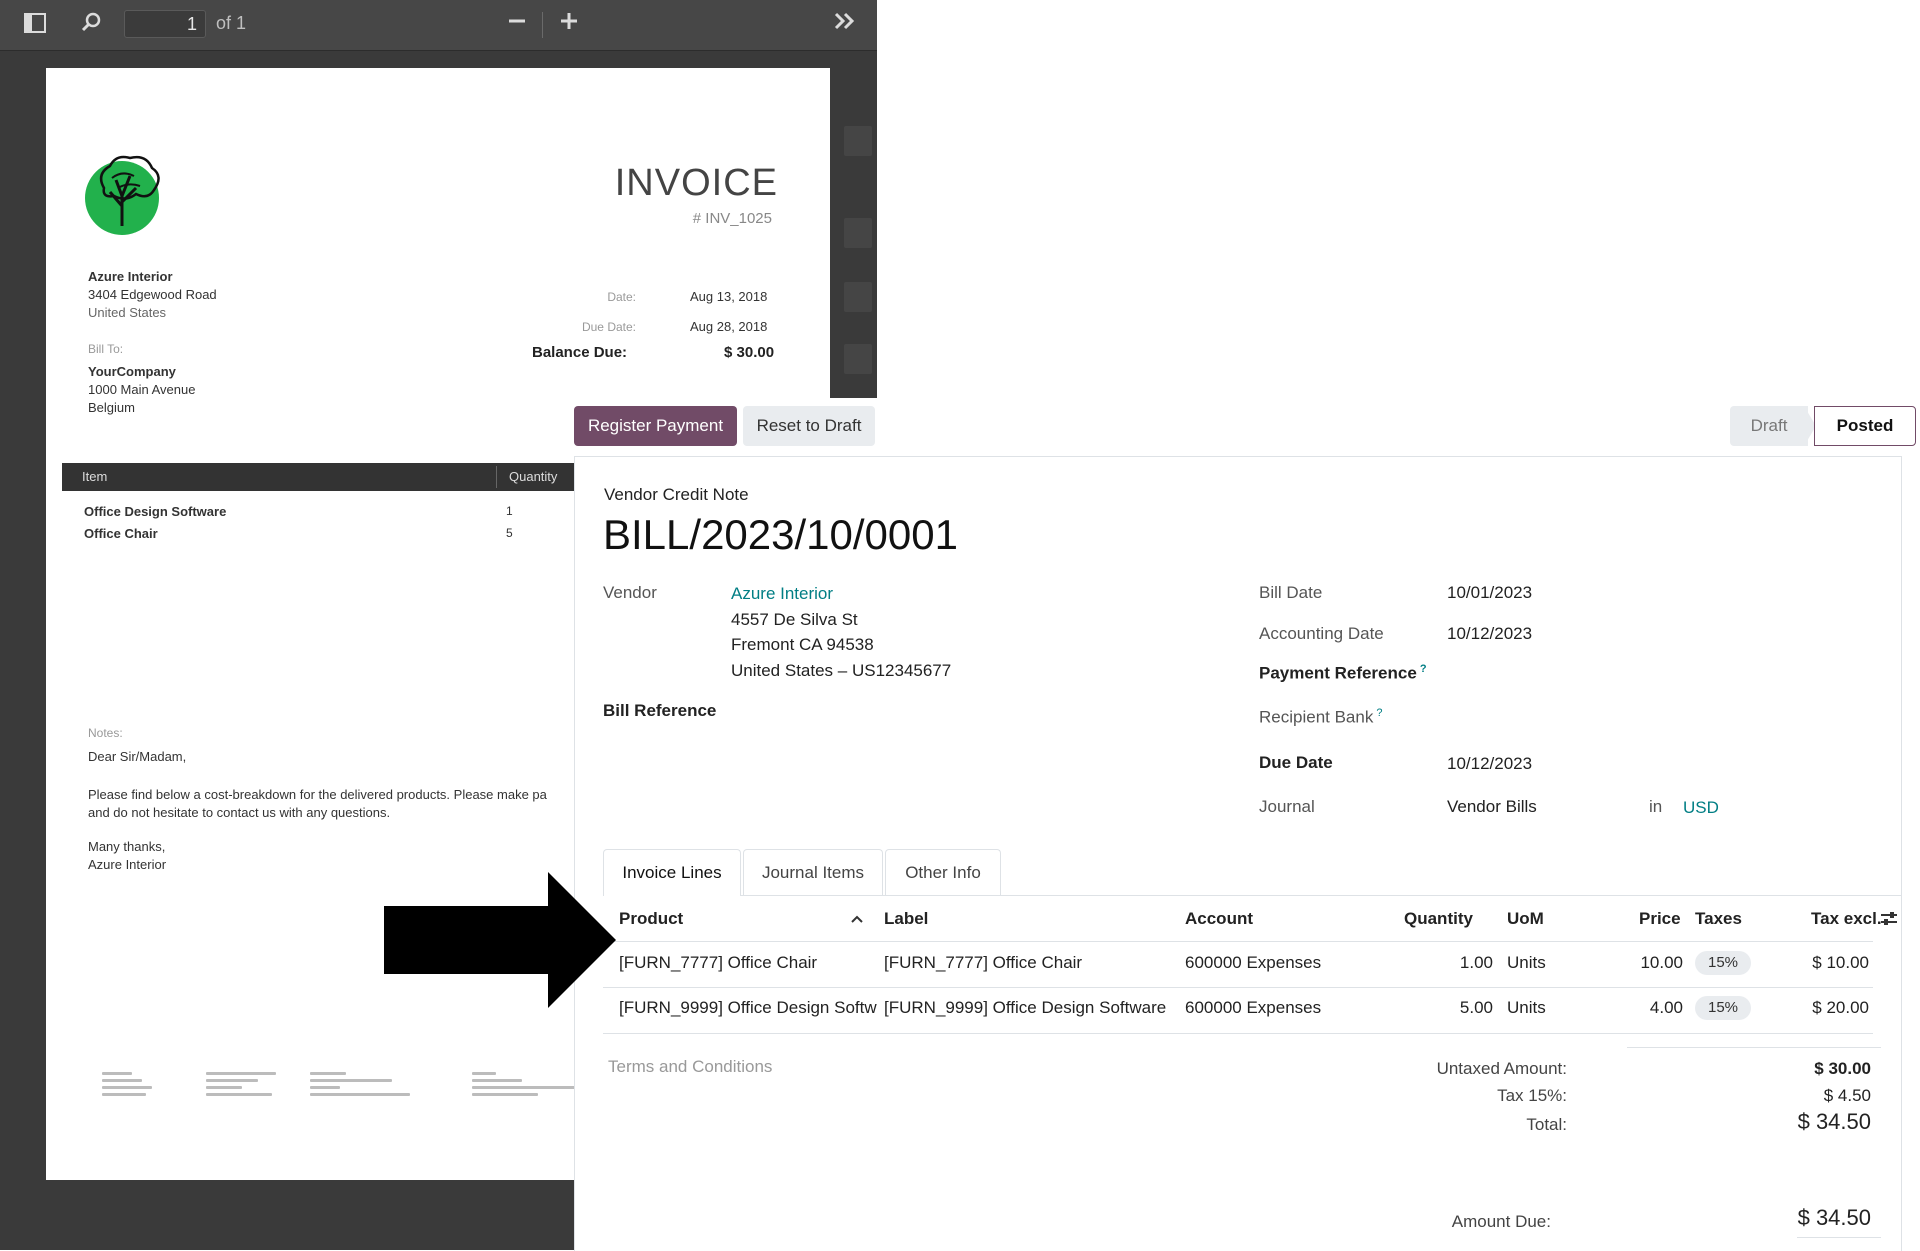 This screenshot has width=1920, height=1251. What do you see at coordinates (1453, 1008) in the screenshot?
I see `line-quantity: 5.00` at bounding box center [1453, 1008].